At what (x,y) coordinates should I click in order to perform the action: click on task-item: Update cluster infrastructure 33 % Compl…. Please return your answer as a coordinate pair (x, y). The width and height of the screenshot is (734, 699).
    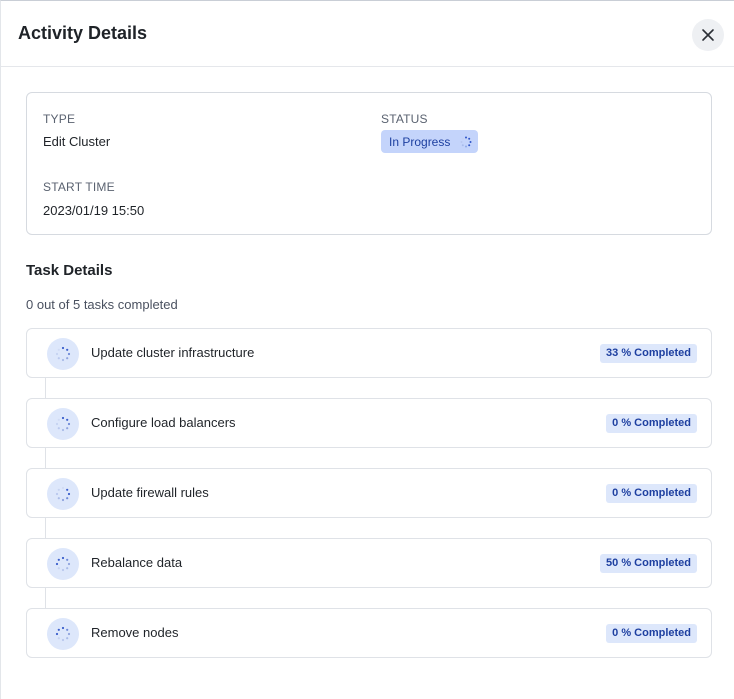
    Looking at the image, I should click on (369, 353).